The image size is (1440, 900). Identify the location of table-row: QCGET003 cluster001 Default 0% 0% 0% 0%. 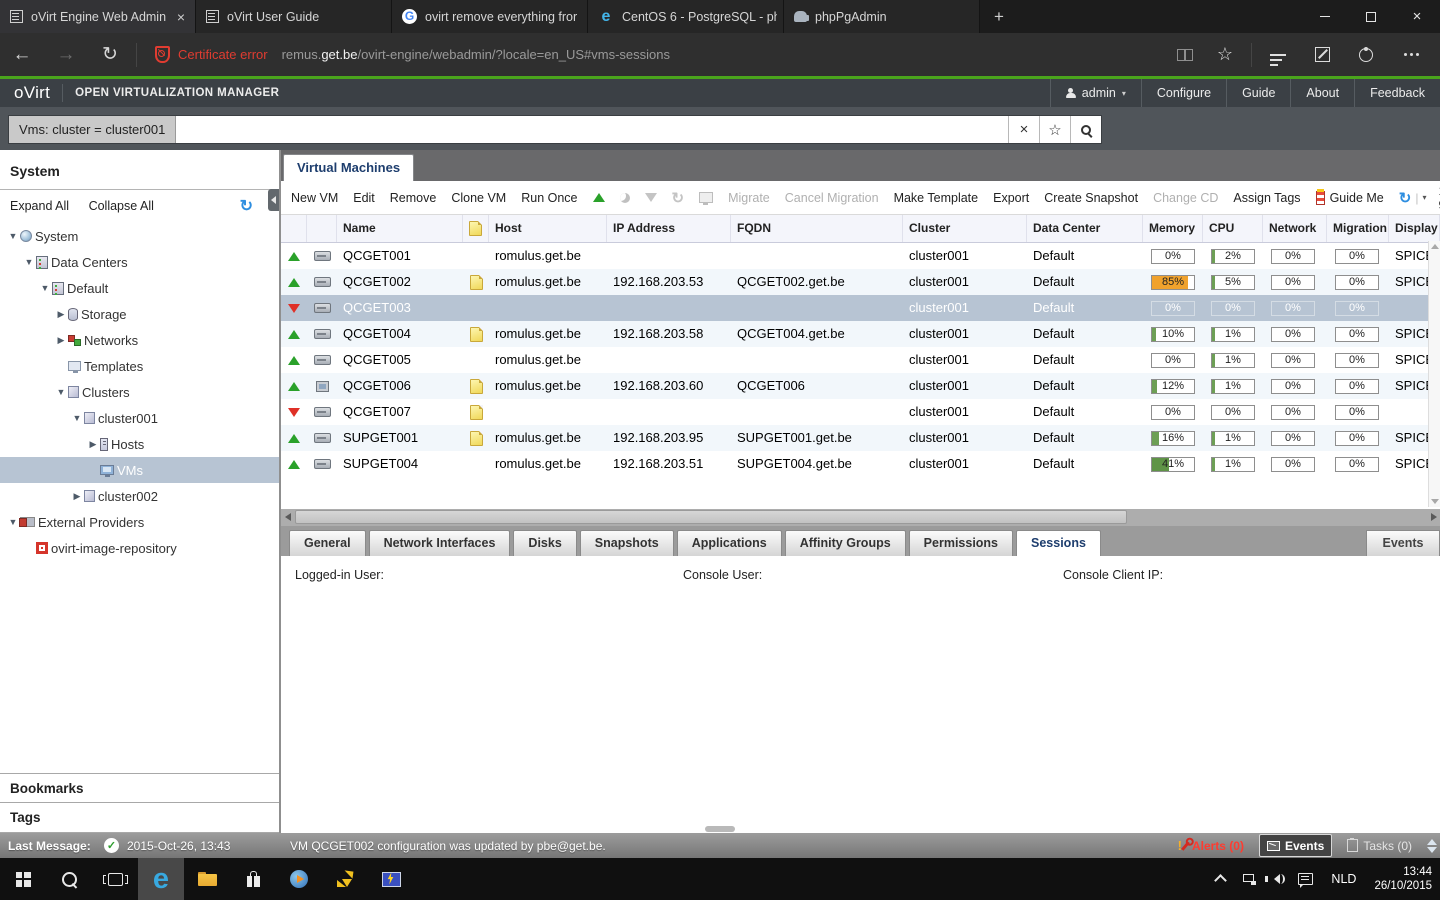
(860, 308).